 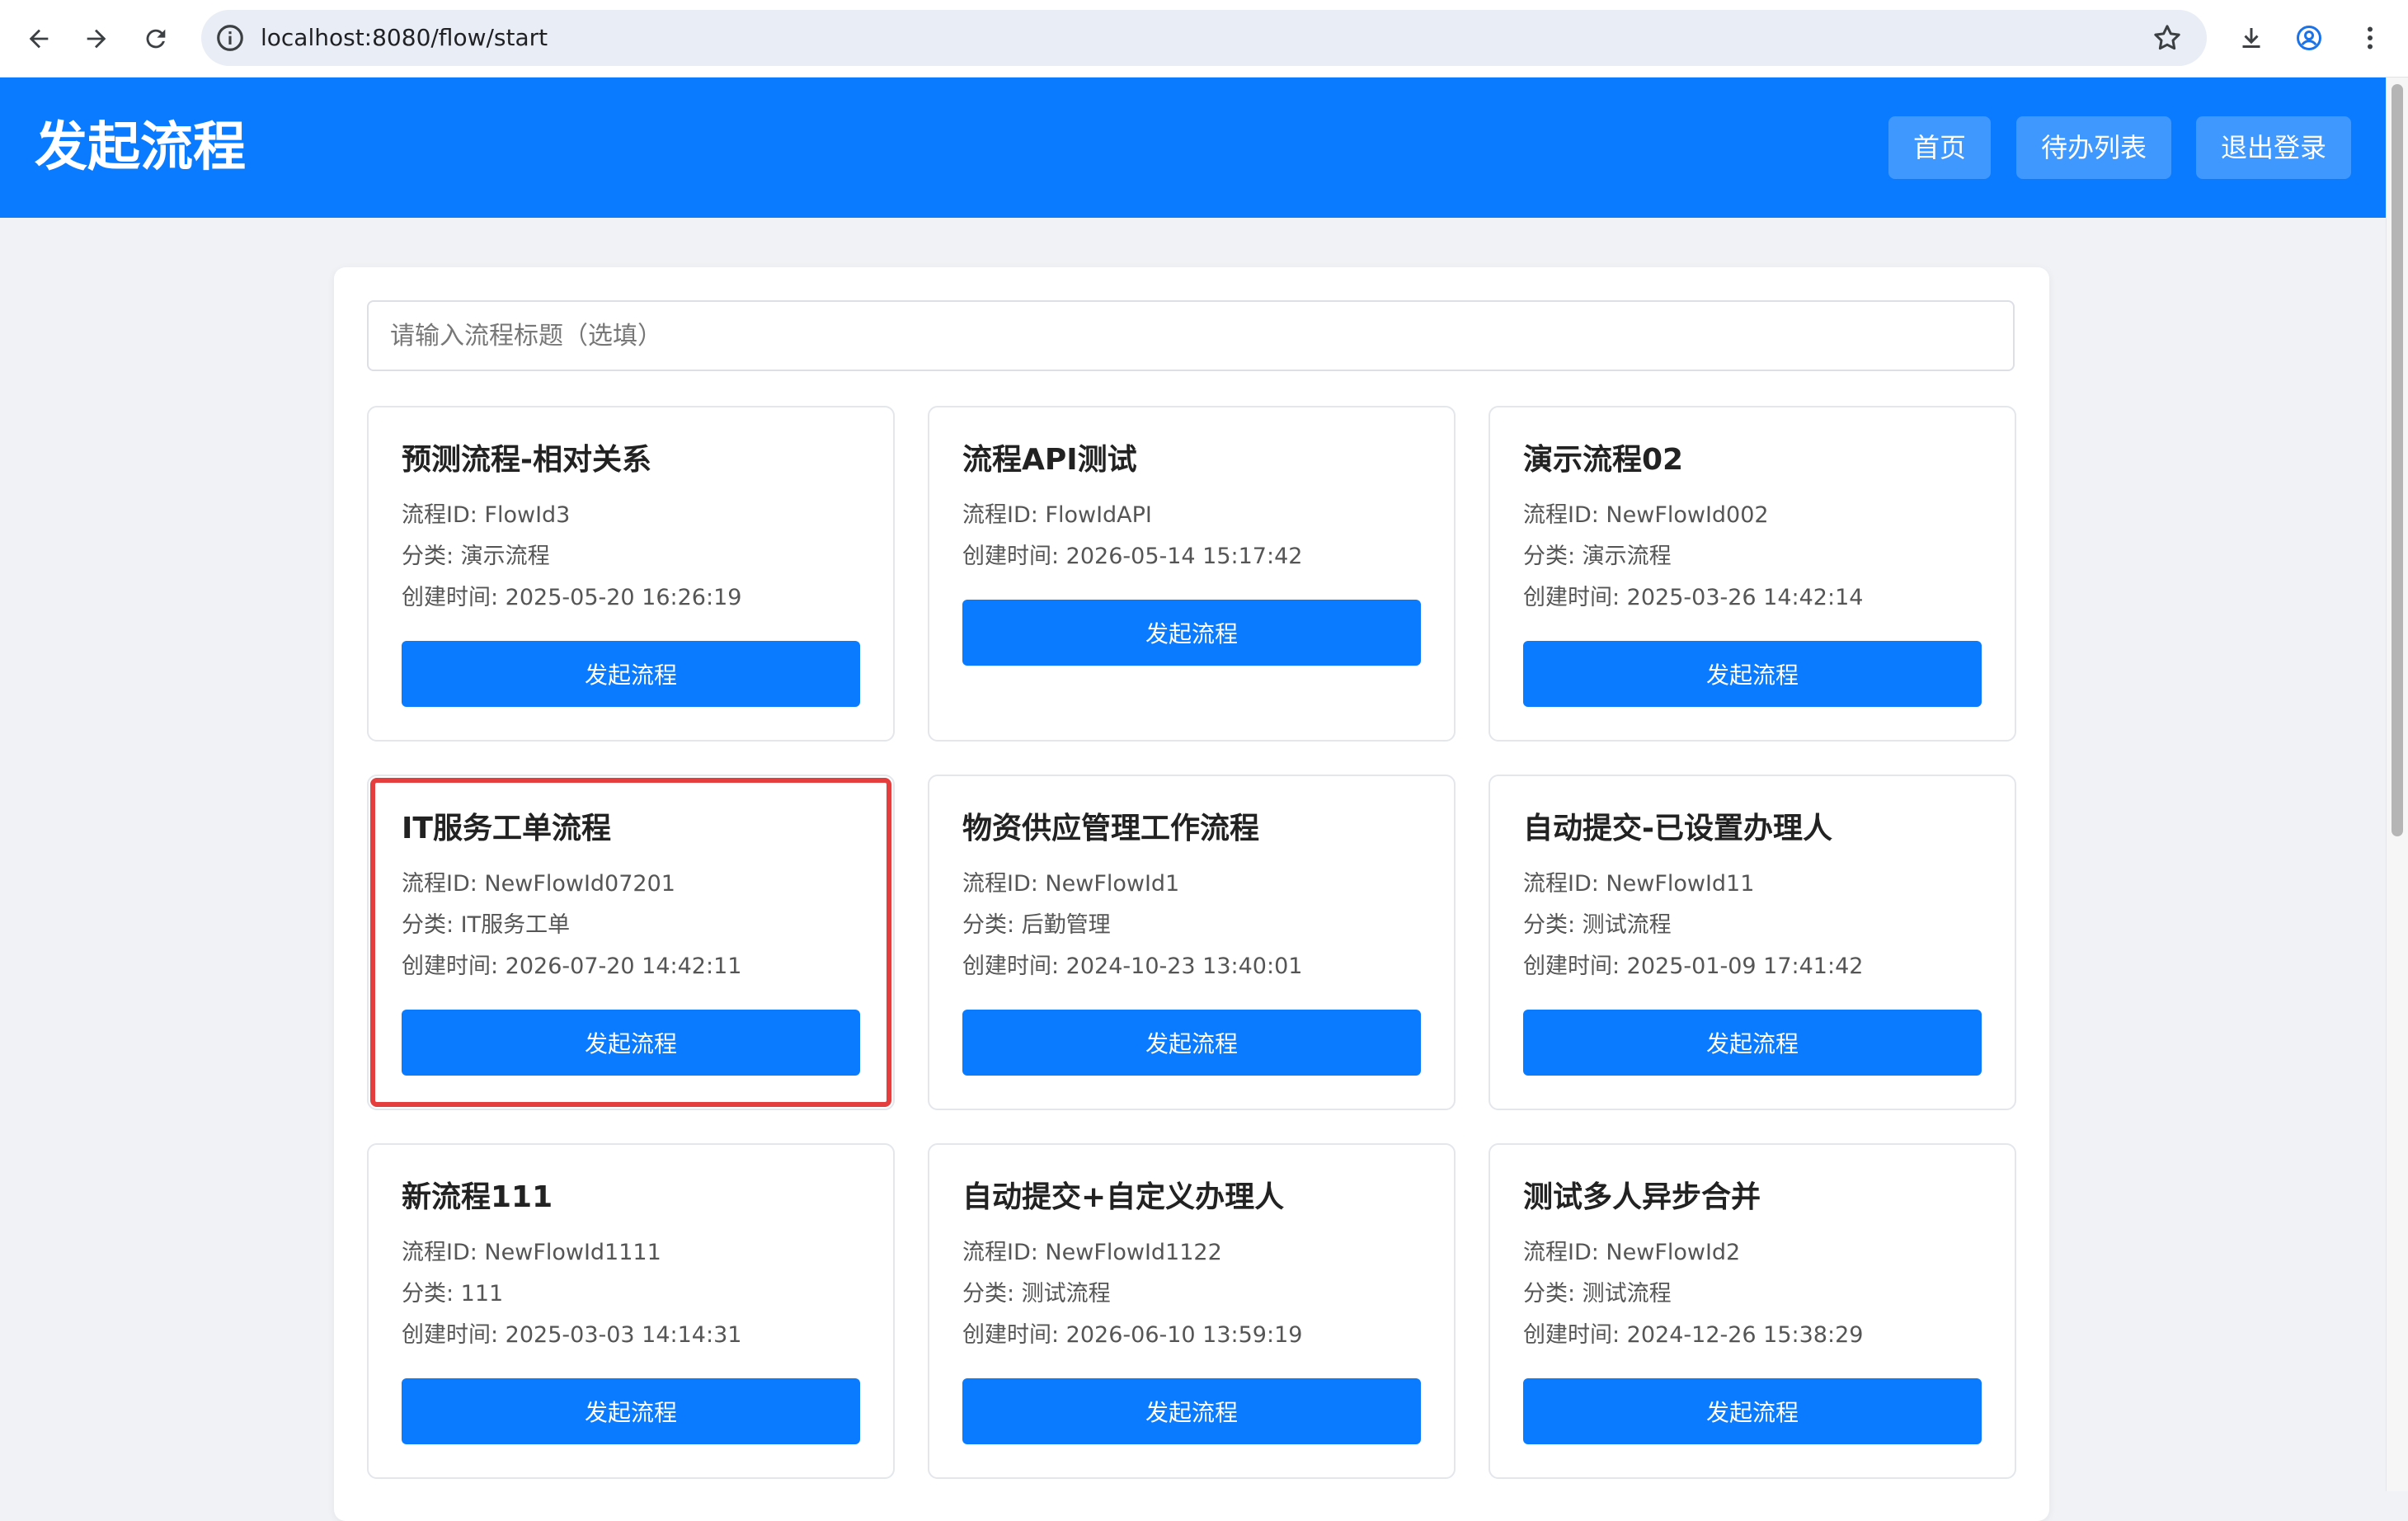 What do you see at coordinates (1071, 884) in the screenshot?
I see `flow-card-id: 流程ID: NewFlowId1` at bounding box center [1071, 884].